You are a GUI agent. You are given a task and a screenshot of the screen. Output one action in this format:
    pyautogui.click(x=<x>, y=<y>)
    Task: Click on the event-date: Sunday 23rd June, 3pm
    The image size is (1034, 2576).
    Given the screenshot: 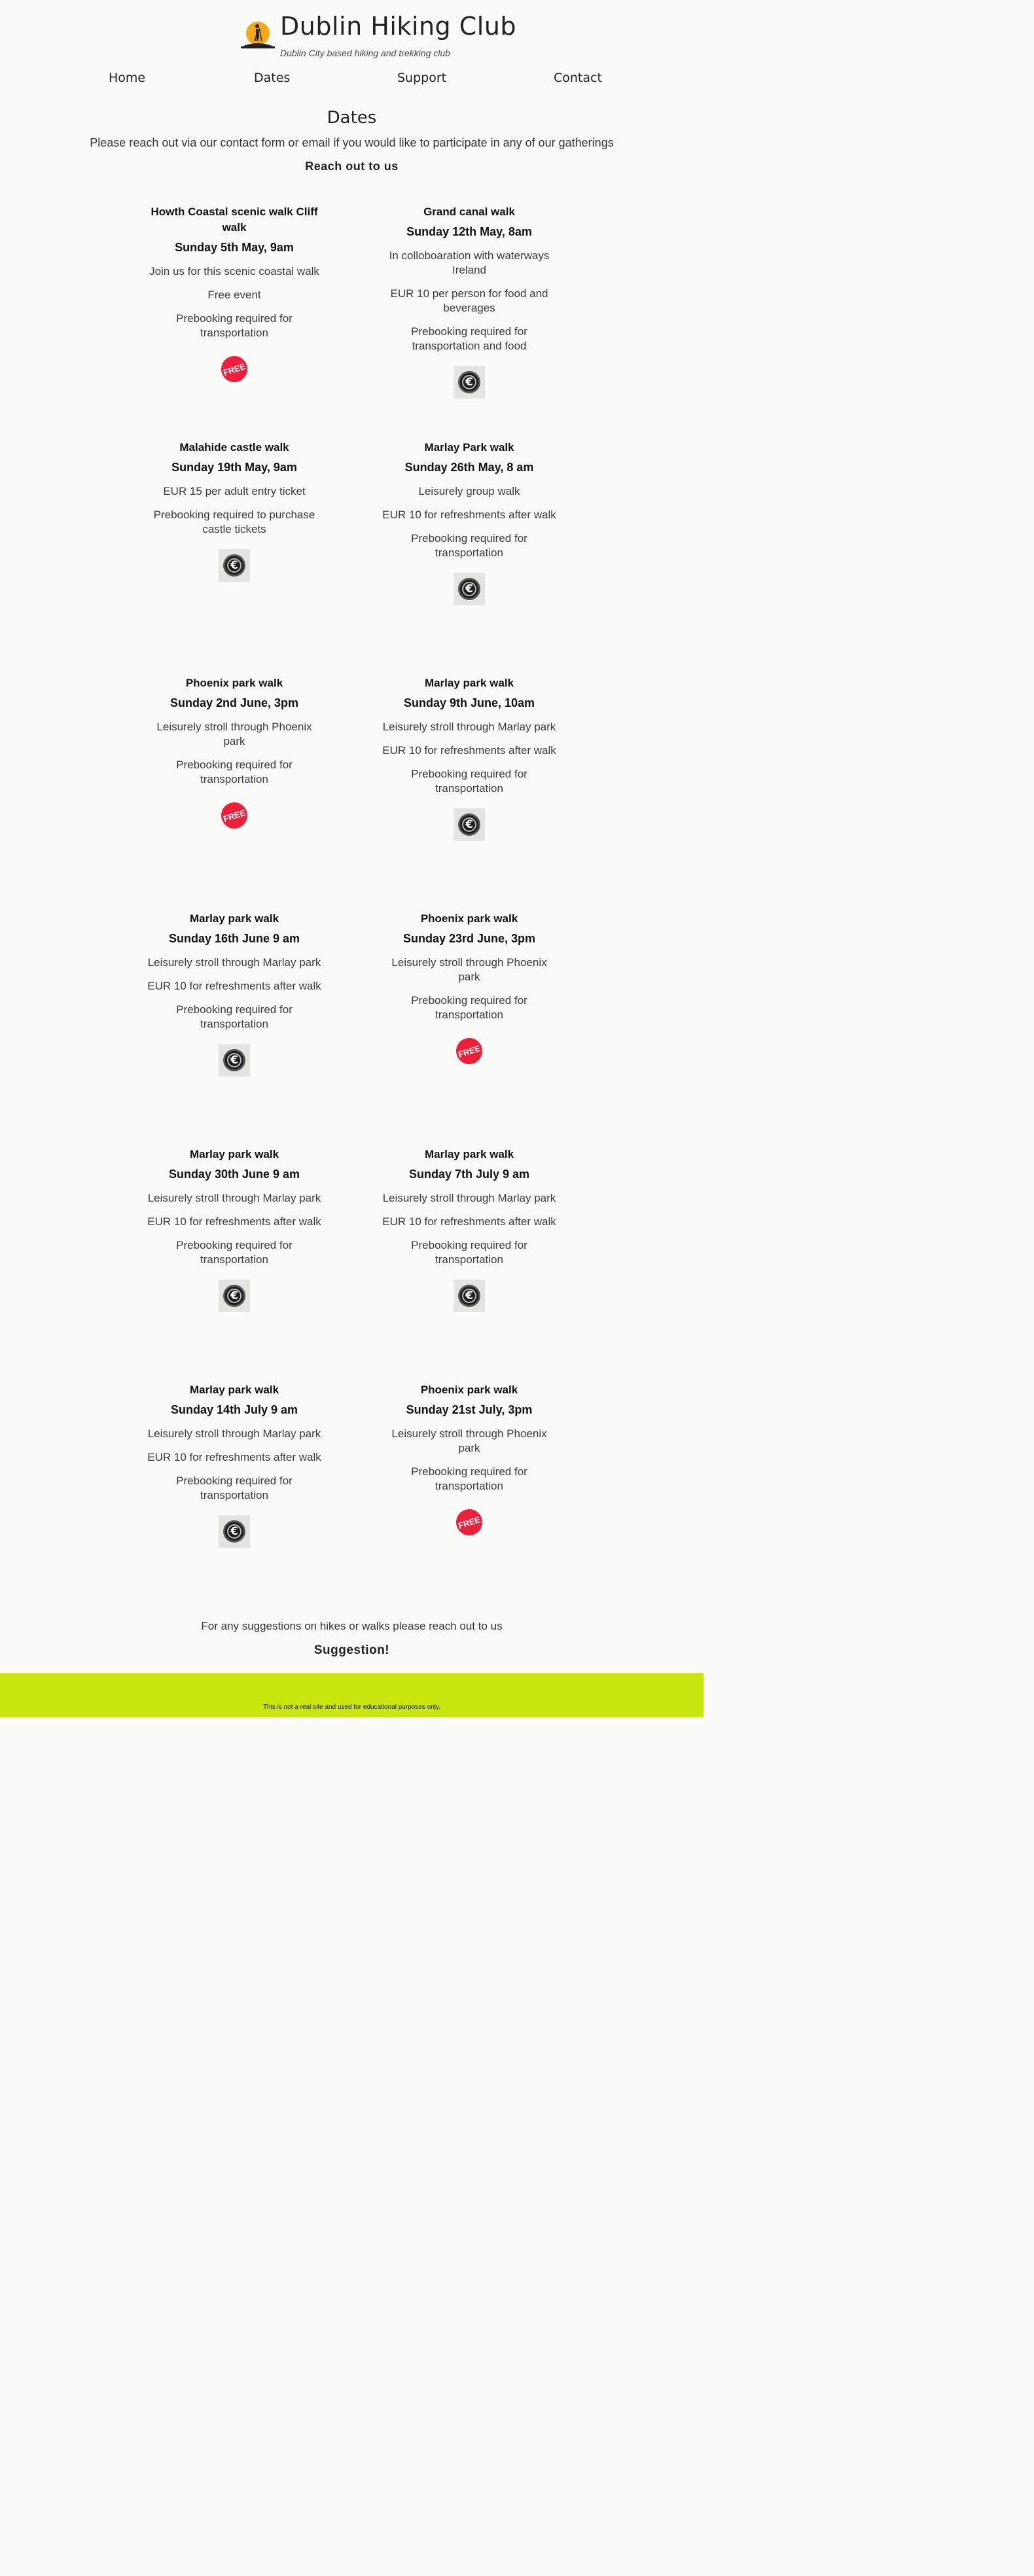 What is the action you would take?
    pyautogui.click(x=469, y=938)
    